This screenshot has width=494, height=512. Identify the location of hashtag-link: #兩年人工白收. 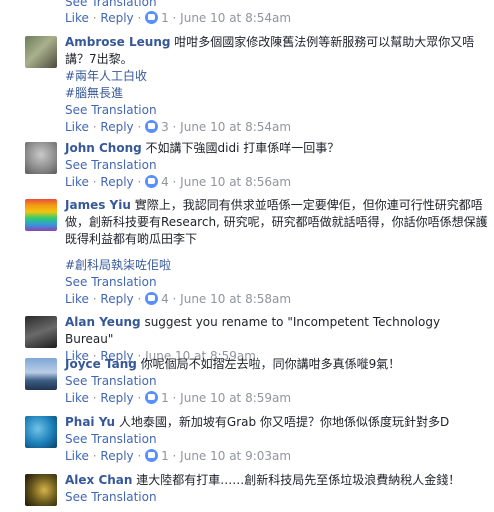
(277, 76).